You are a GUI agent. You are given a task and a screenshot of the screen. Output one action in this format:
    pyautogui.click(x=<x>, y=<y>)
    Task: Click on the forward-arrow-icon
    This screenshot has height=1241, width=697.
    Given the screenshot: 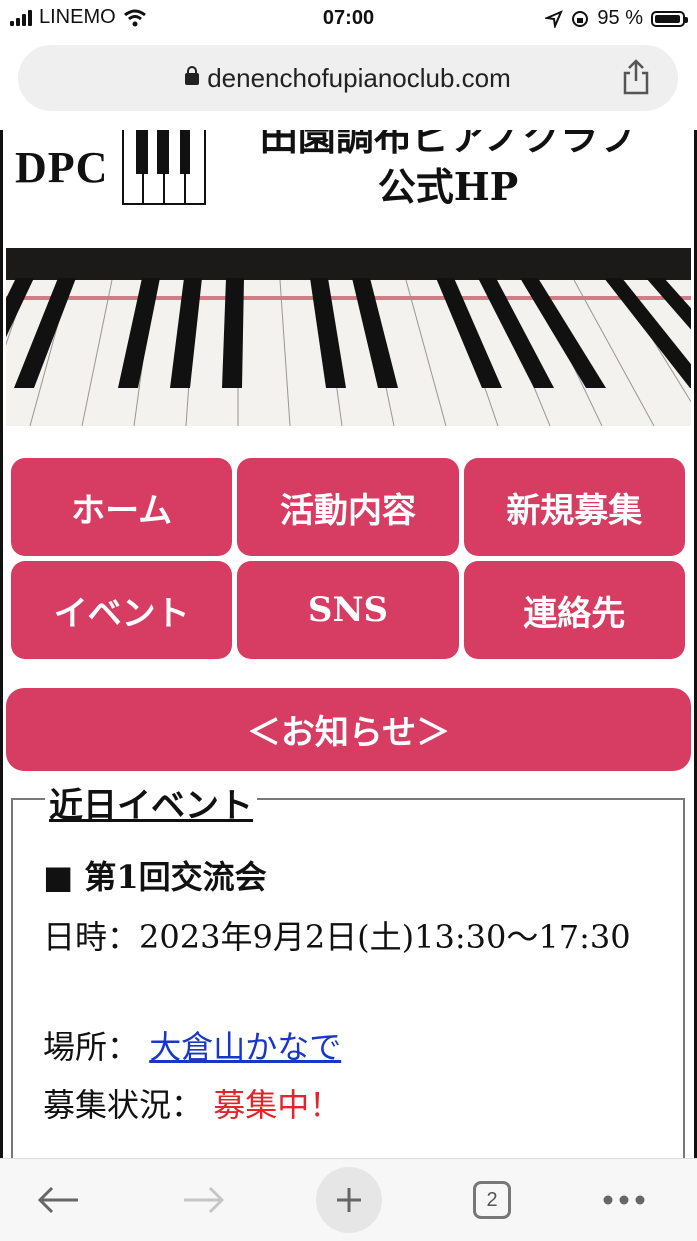 What is the action you would take?
    pyautogui.click(x=204, y=1200)
    